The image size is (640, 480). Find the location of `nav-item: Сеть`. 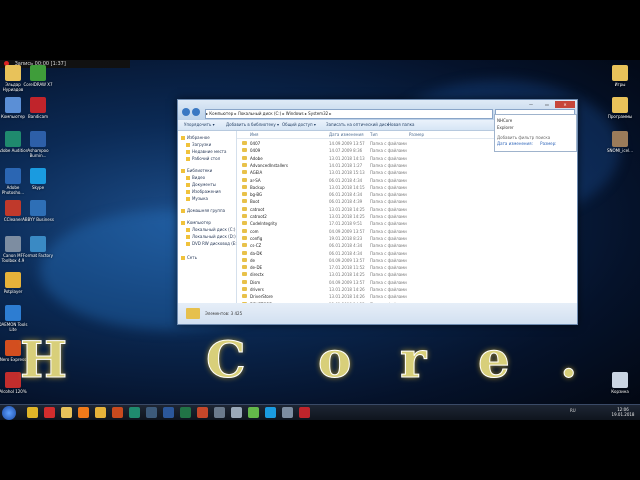

nav-item: Сеть is located at coordinates (189, 257).